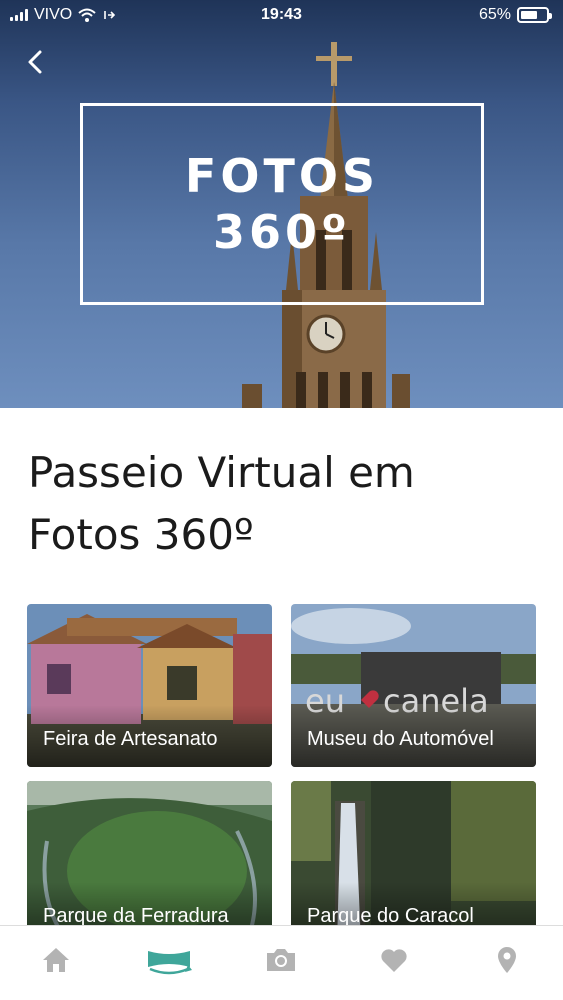 This screenshot has height=1000, width=563. I want to click on battery-percent: 65%, so click(494, 14).